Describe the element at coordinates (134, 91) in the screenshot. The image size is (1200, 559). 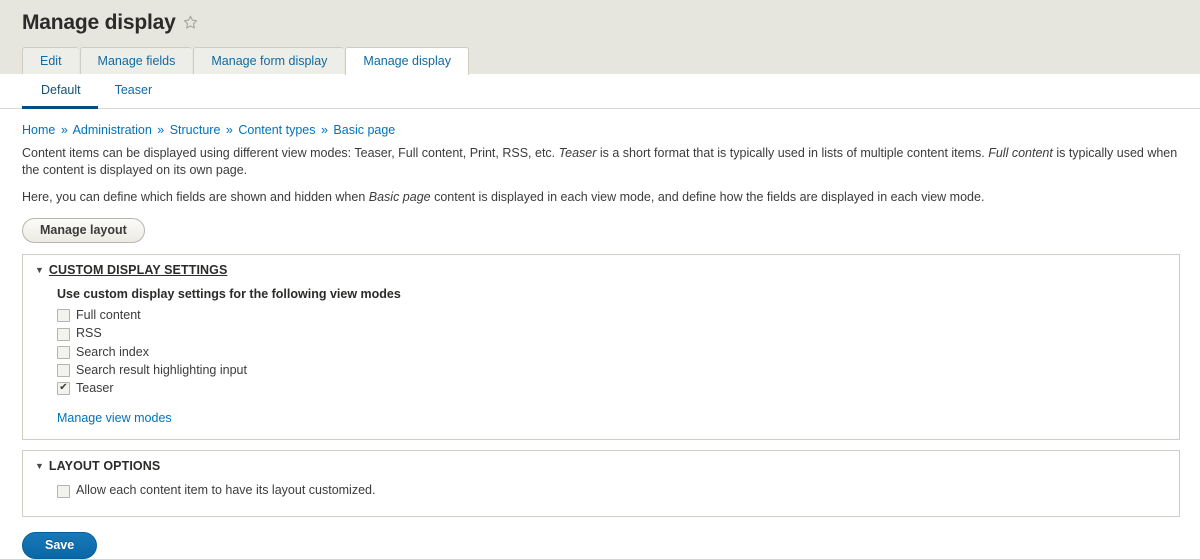
I see `subtab-teaser: Teaser` at that location.